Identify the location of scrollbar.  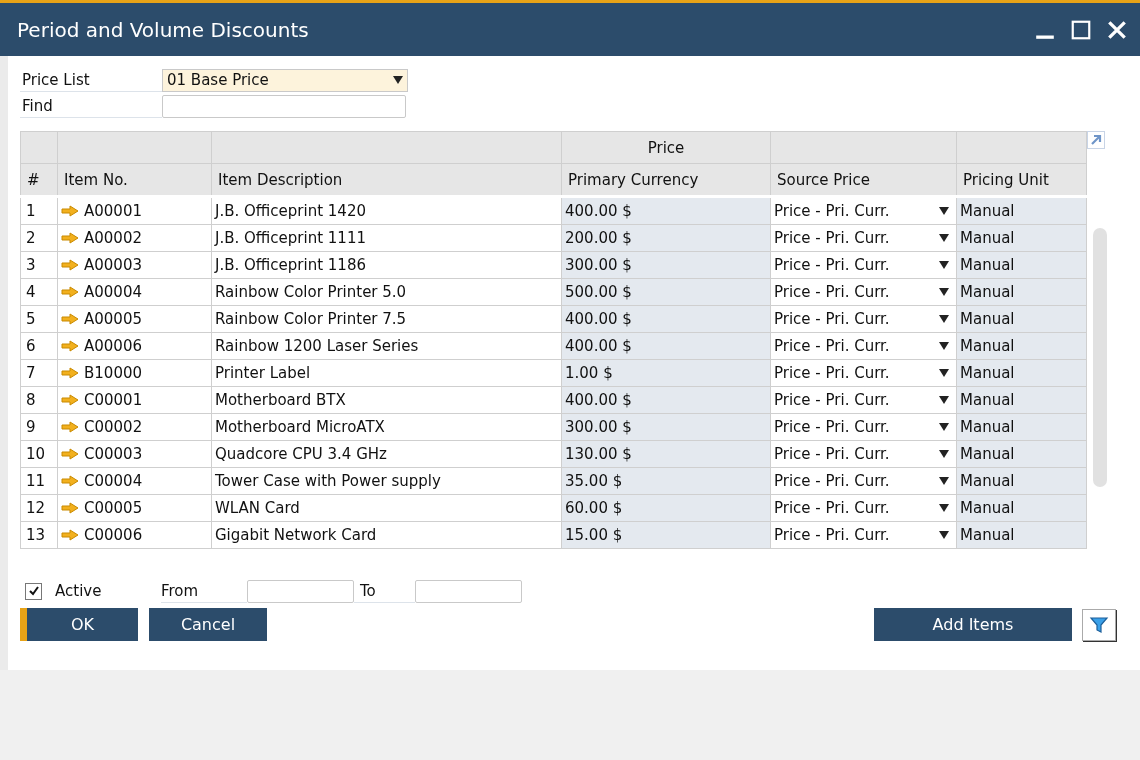
(1100, 357).